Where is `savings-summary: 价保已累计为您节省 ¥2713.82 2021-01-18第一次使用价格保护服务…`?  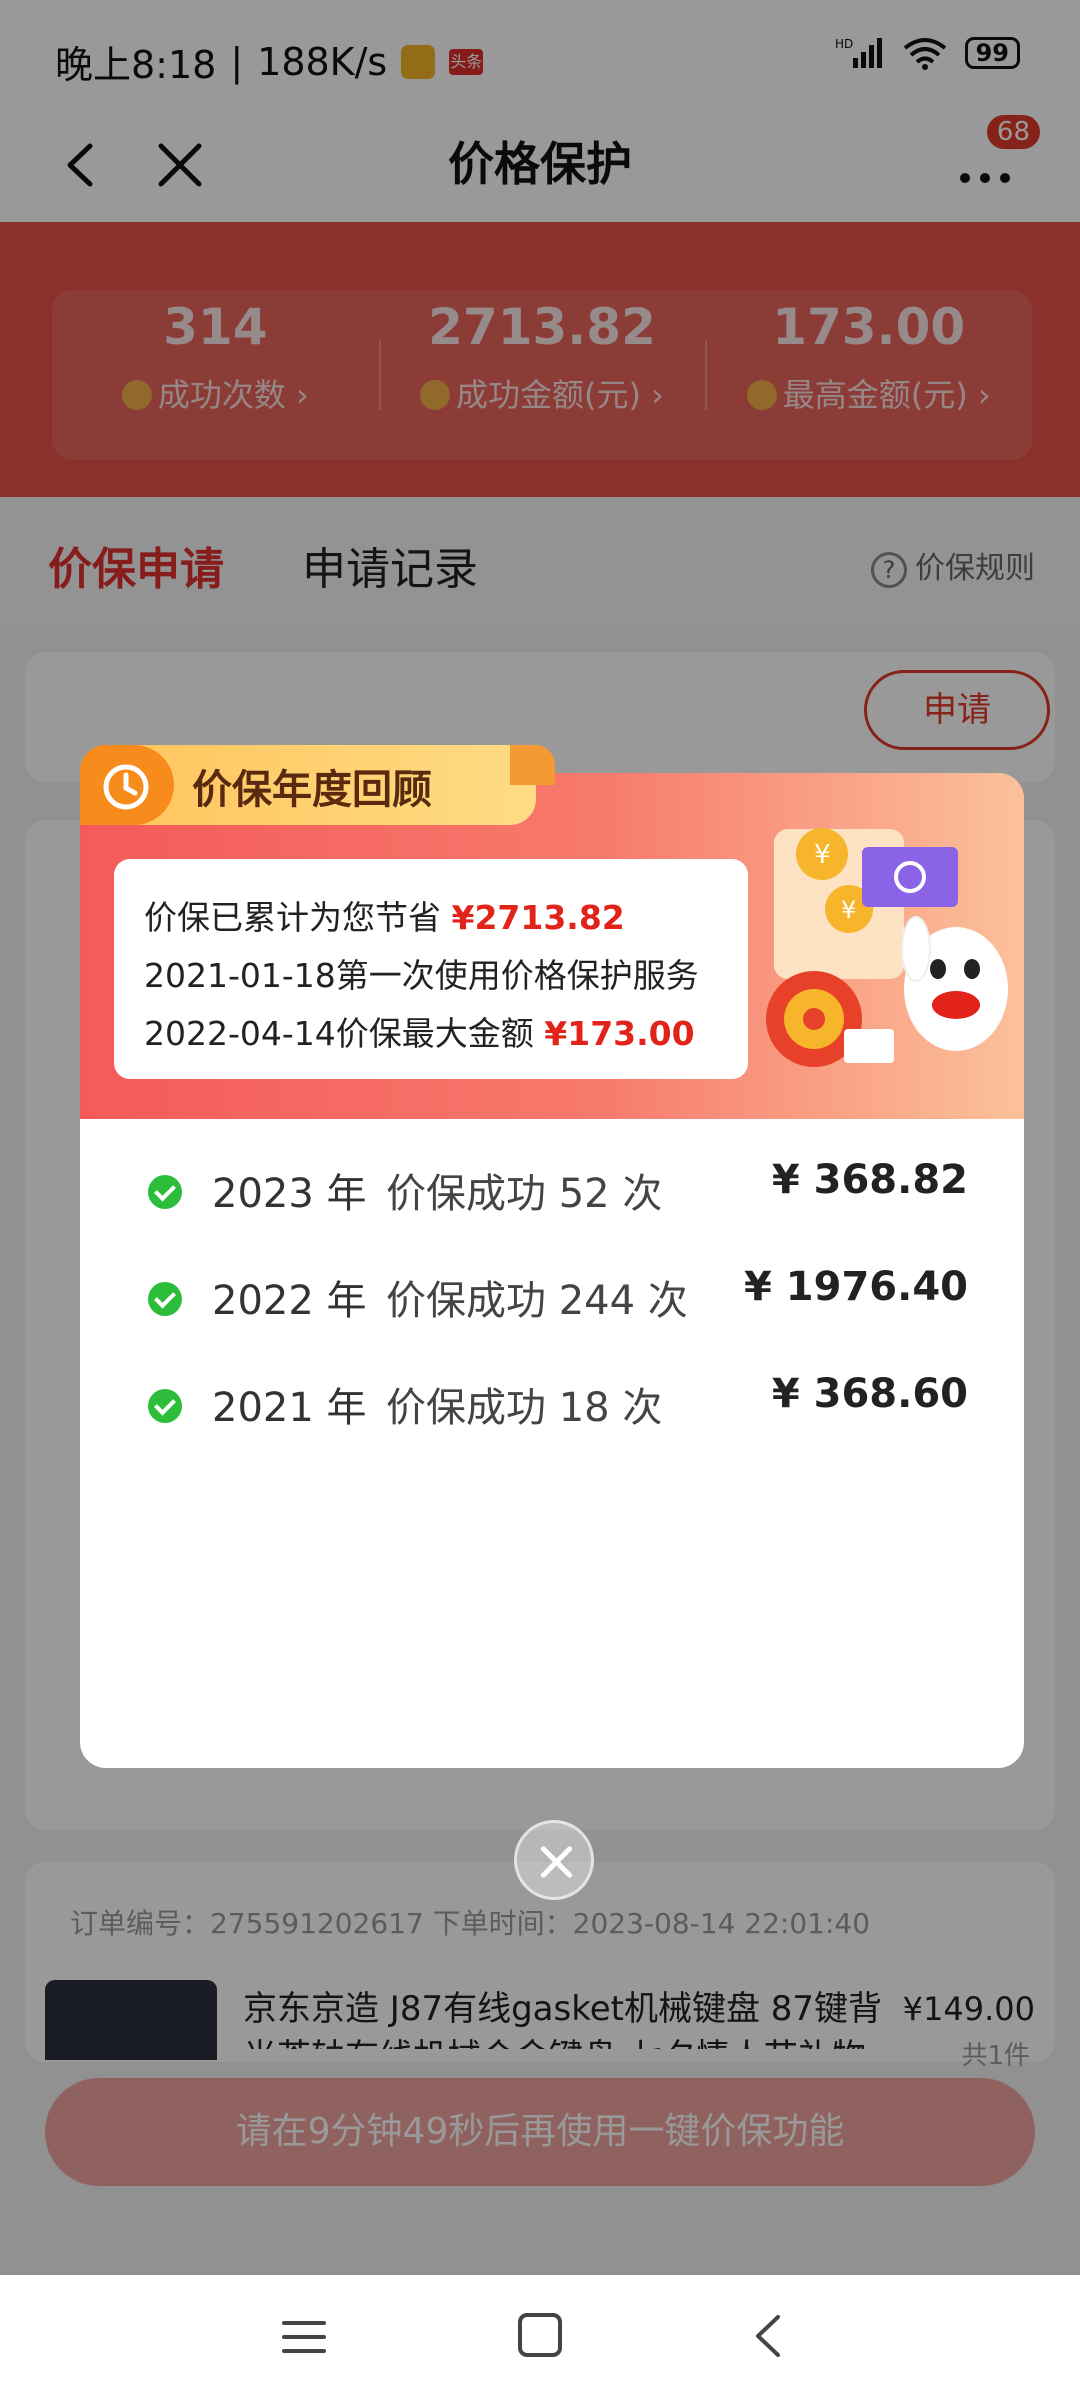
savings-summary: 价保已累计为您节省 ¥2713.82 2021-01-18第一次使用价格保护服务… is located at coordinates (431, 969).